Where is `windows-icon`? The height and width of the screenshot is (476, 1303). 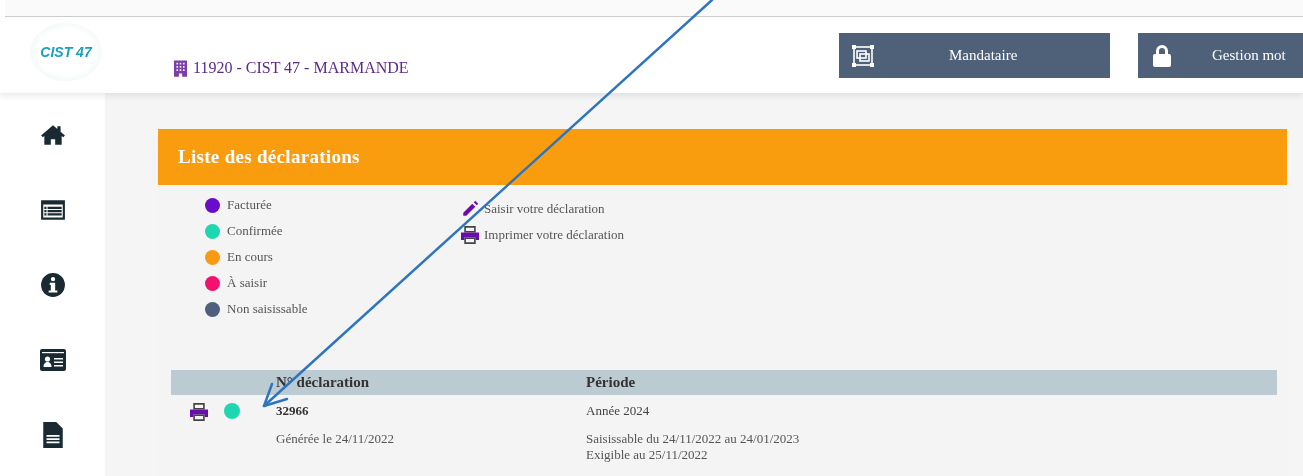 windows-icon is located at coordinates (863, 55).